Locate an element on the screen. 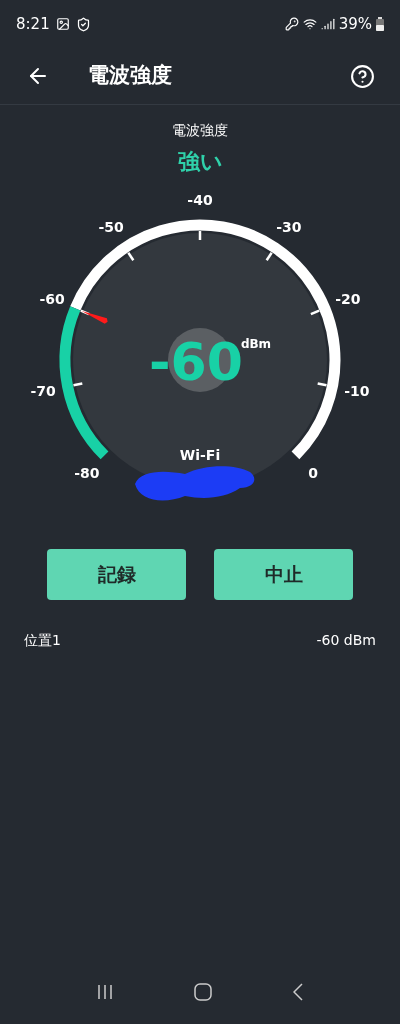  record-value: -60 dBm is located at coordinates (346, 640).